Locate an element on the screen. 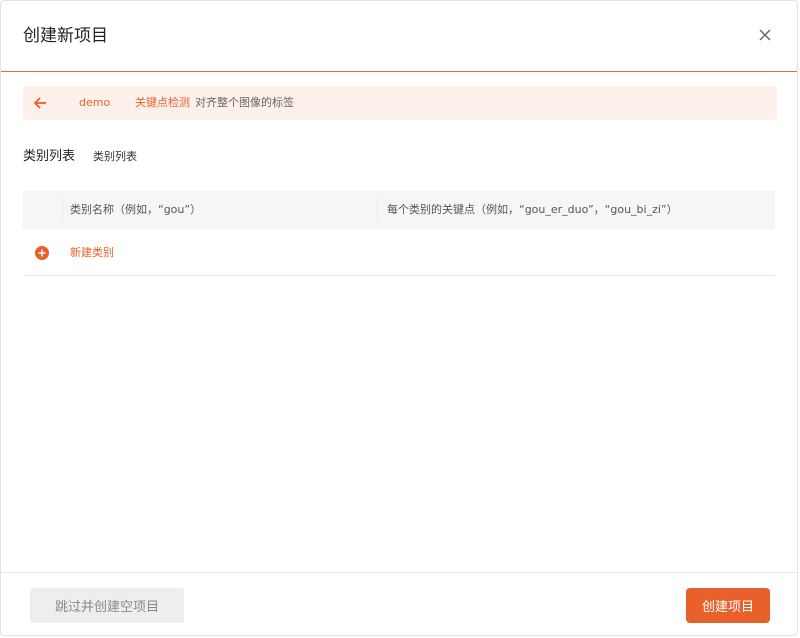 The width and height of the screenshot is (800, 638). column-header-keypoints: 每个类别的关键点（例如，“gou_er_duo”，“gou_bi_zi”） is located at coordinates (532, 209).